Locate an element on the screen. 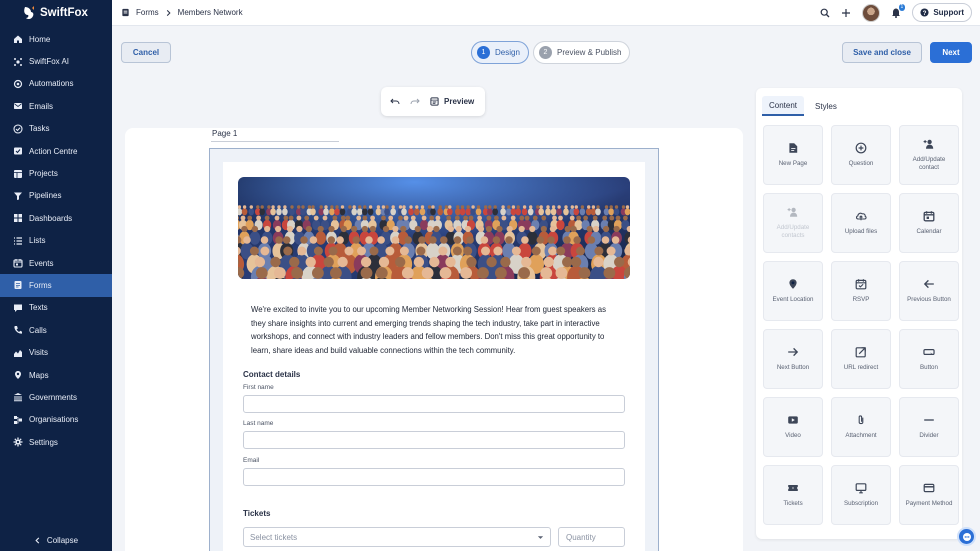 Image resolution: width=980 pixels, height=551 pixels. sidebar-item-events: Events is located at coordinates (56, 263).